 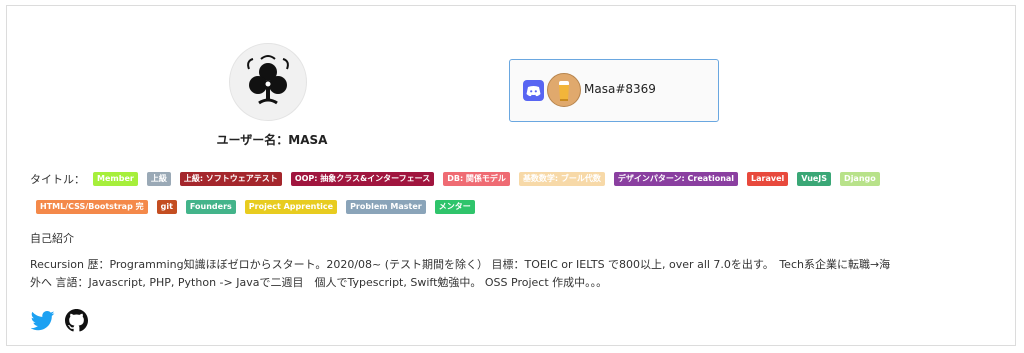 I want to click on title-badge: Laravel, so click(x=768, y=179).